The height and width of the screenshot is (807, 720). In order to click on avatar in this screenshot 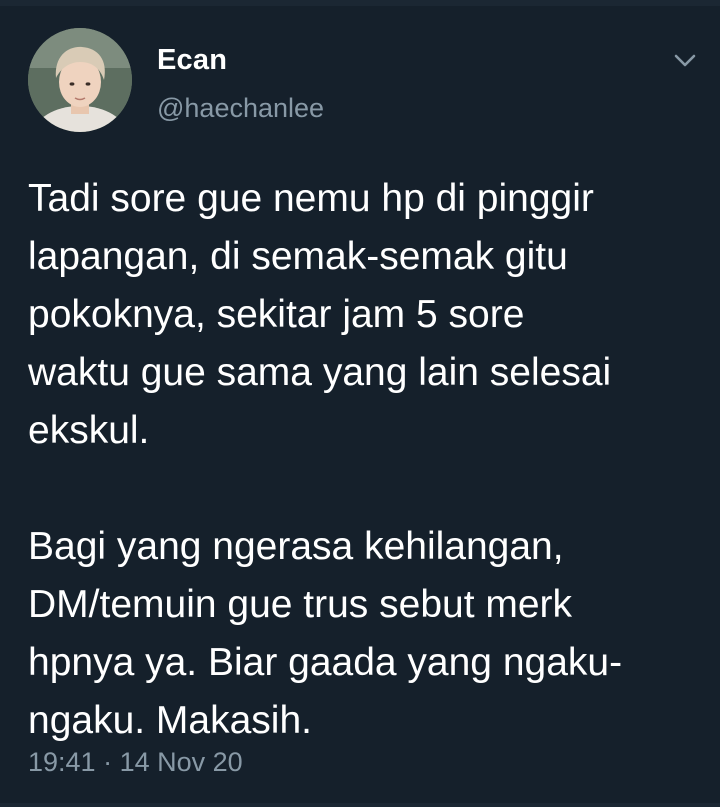, I will do `click(80, 80)`.